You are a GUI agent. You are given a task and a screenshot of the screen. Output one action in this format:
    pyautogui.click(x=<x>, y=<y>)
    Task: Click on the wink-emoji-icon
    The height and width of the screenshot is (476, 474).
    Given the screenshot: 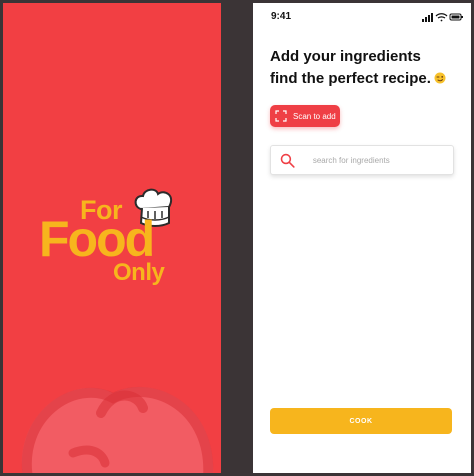 What is the action you would take?
    pyautogui.click(x=440, y=78)
    